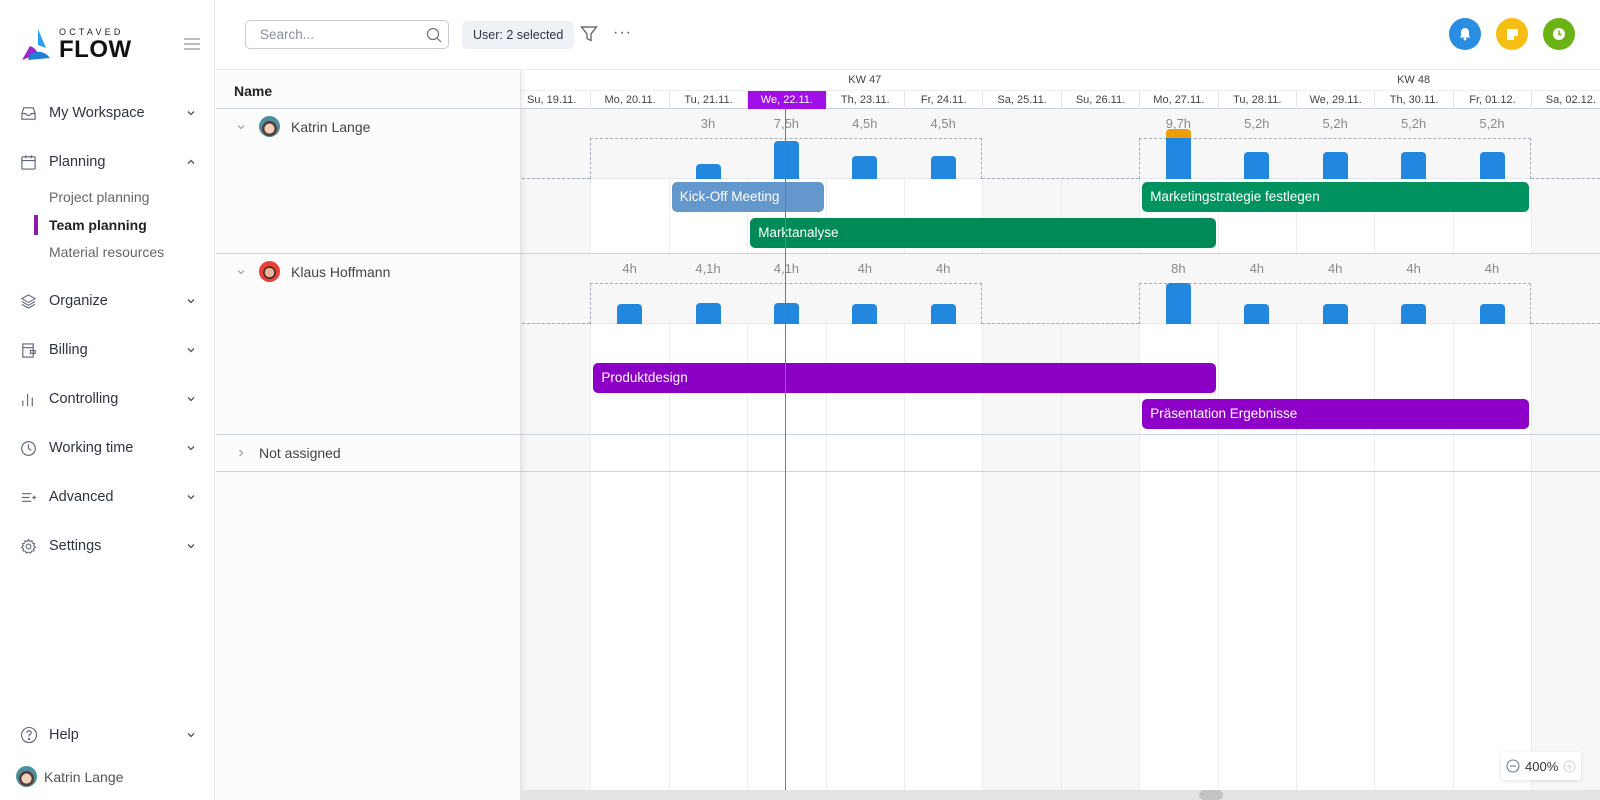 The width and height of the screenshot is (1600, 800). I want to click on bell-icon, so click(1465, 34).